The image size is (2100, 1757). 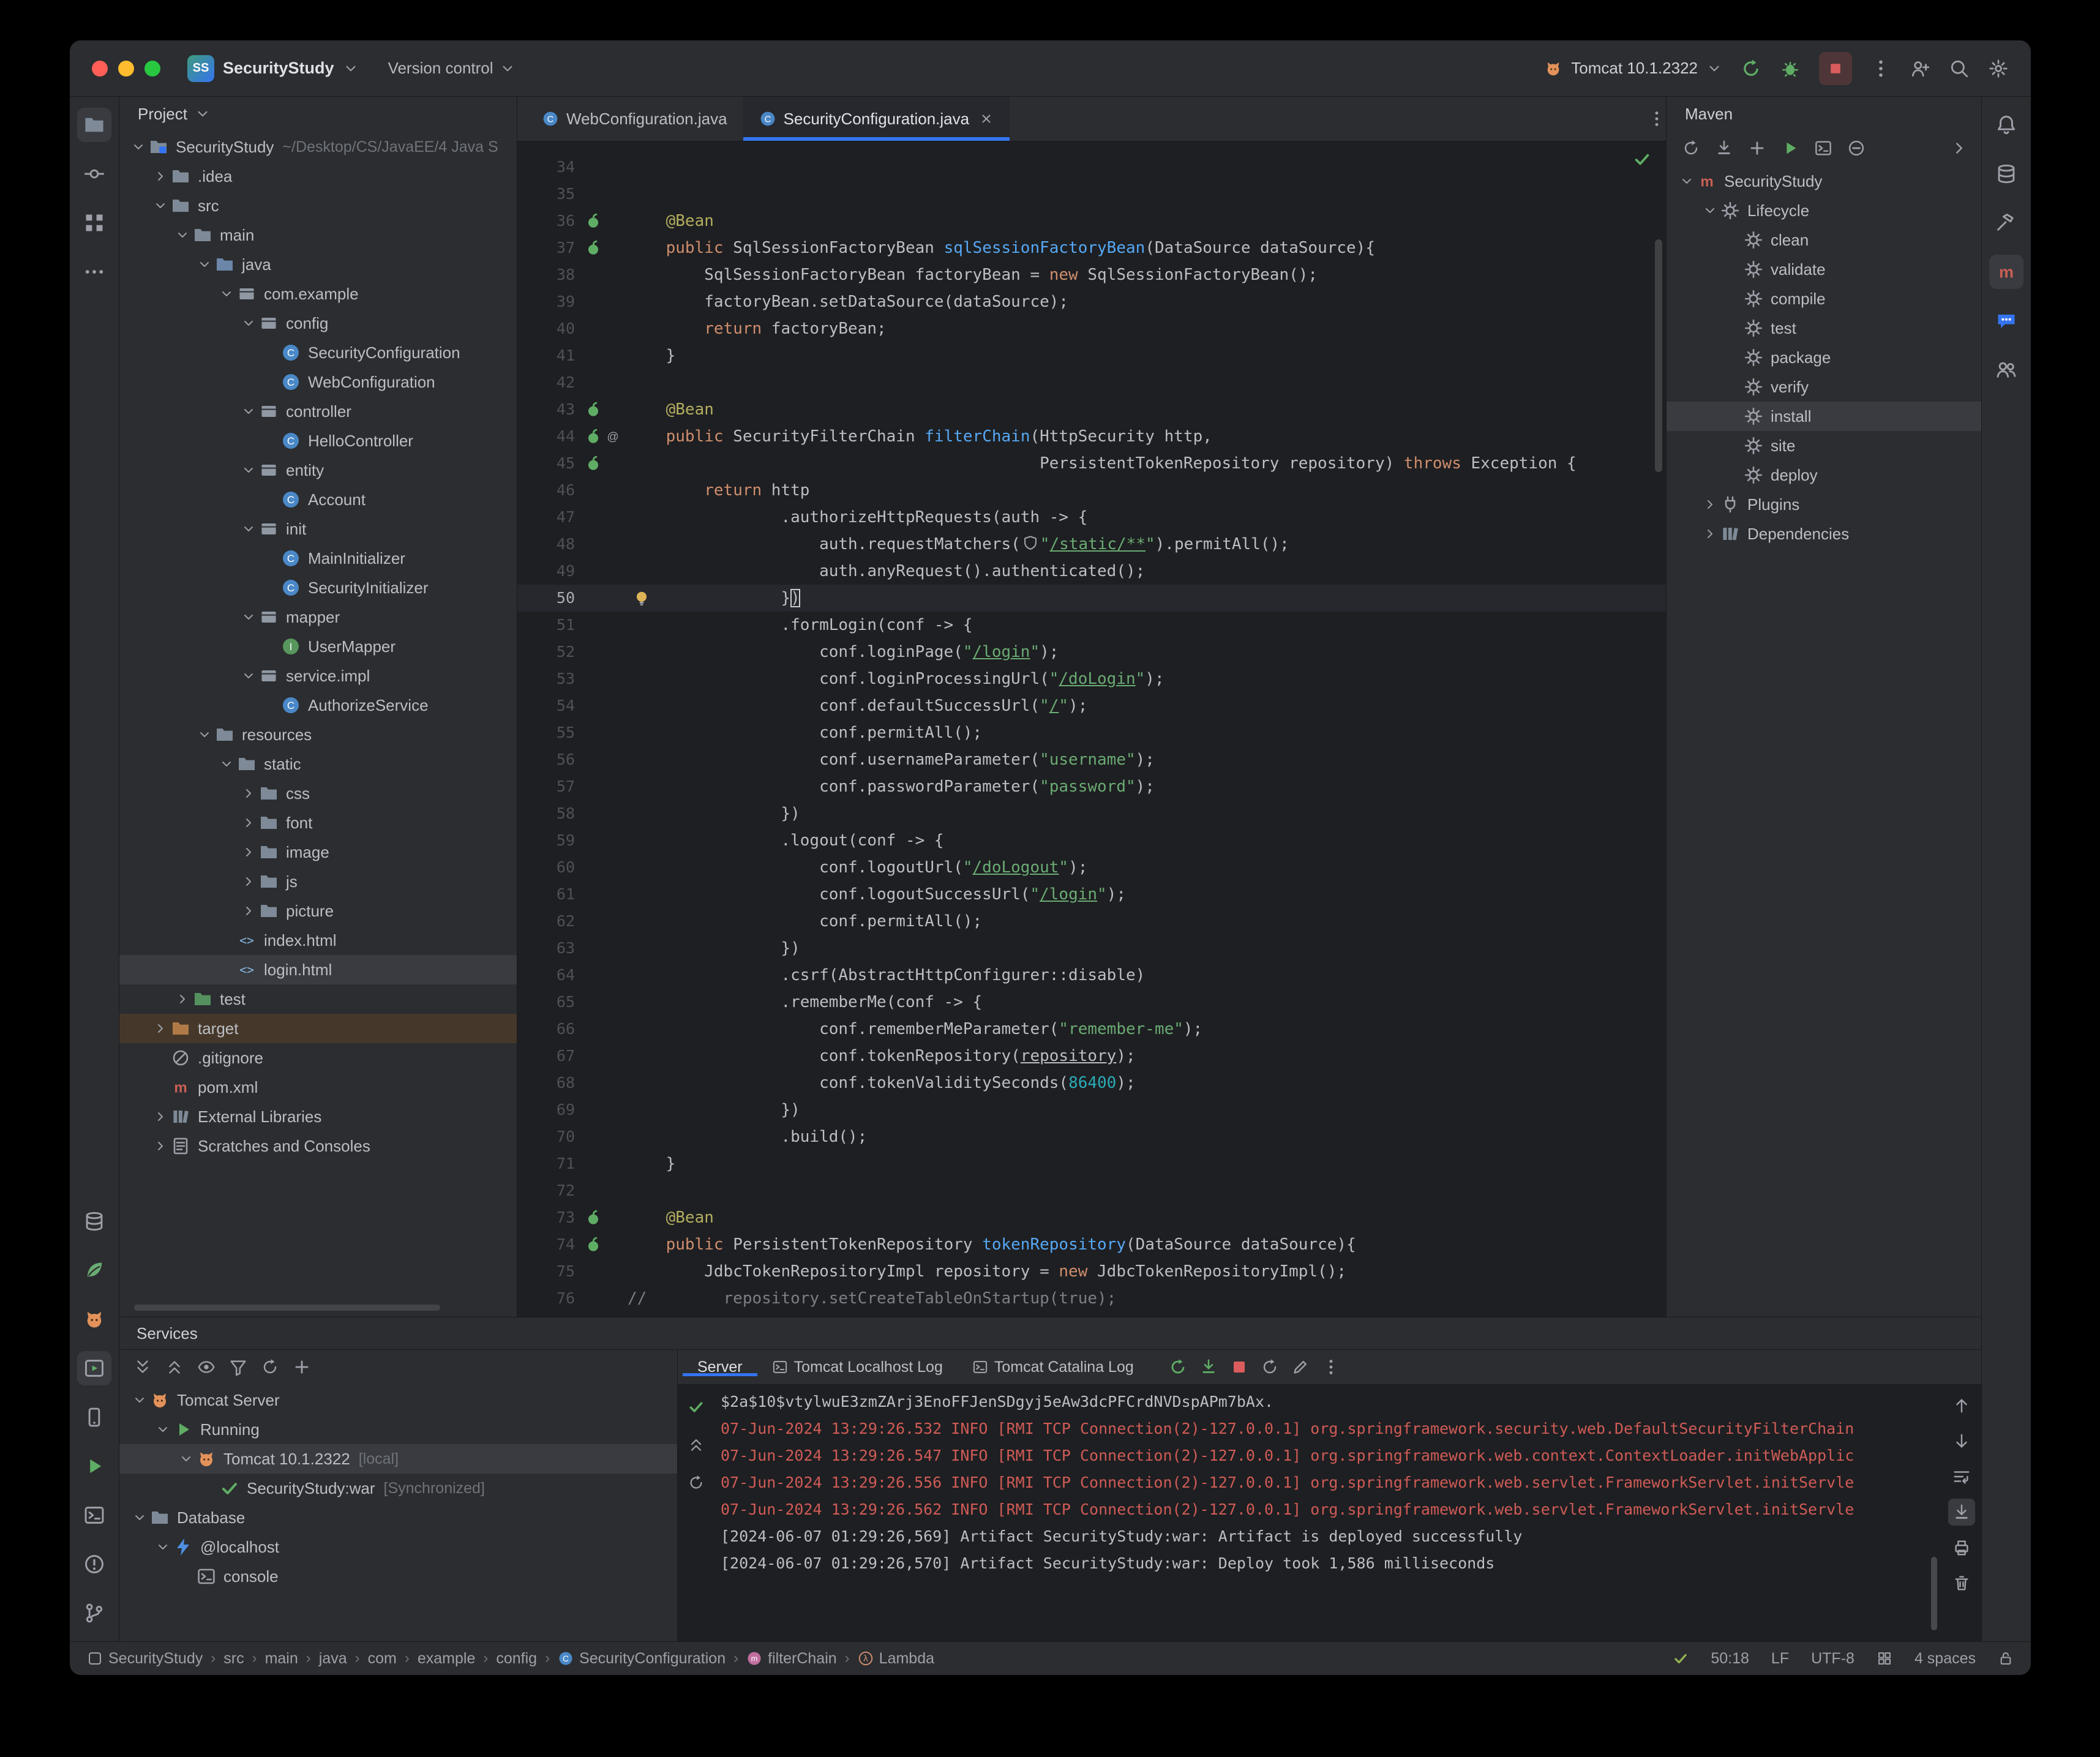 I want to click on breadcrumb-securitystudy: SecurityStudy, so click(x=145, y=1659).